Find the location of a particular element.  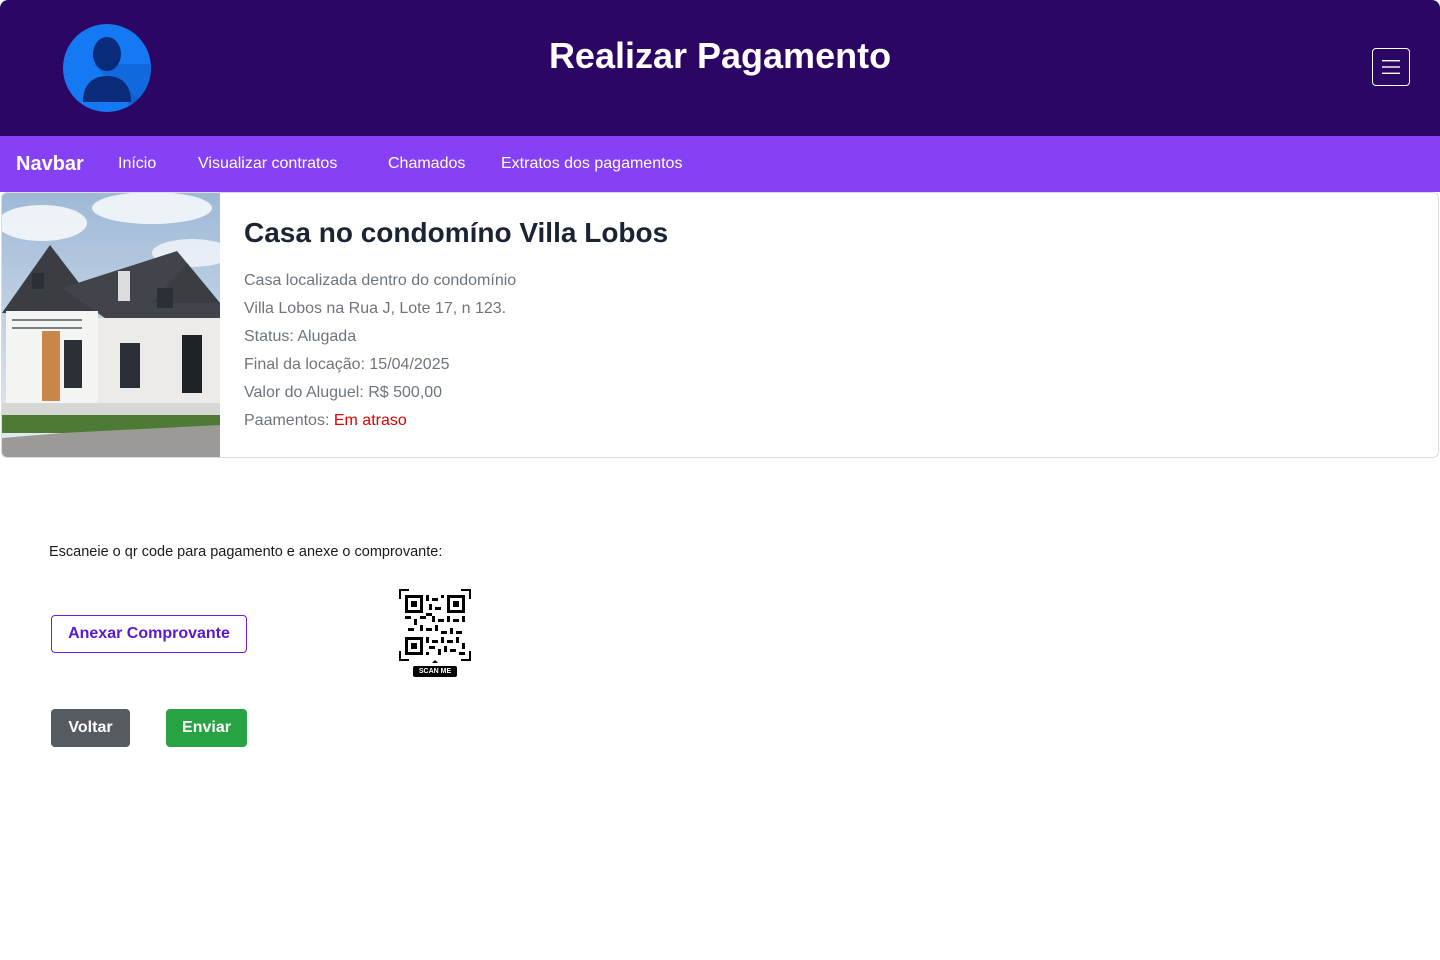

send-button: Enviar is located at coordinates (206, 728).